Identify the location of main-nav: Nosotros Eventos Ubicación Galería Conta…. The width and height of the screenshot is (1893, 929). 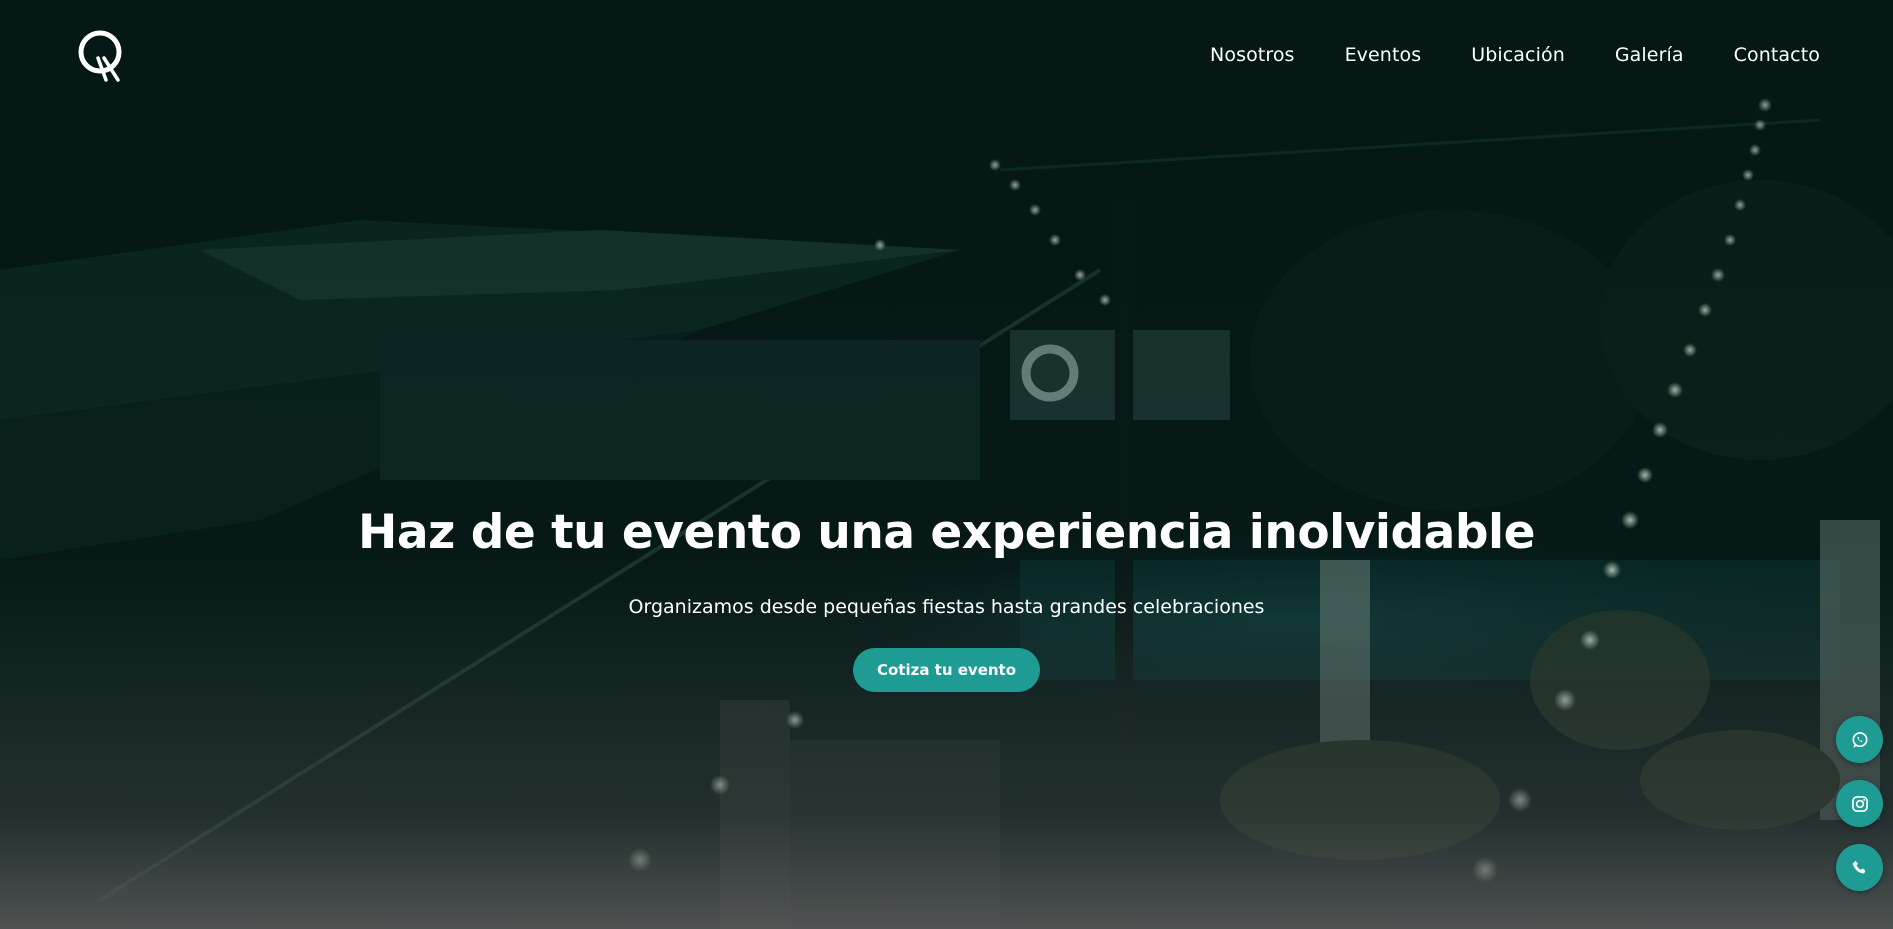
(1515, 55).